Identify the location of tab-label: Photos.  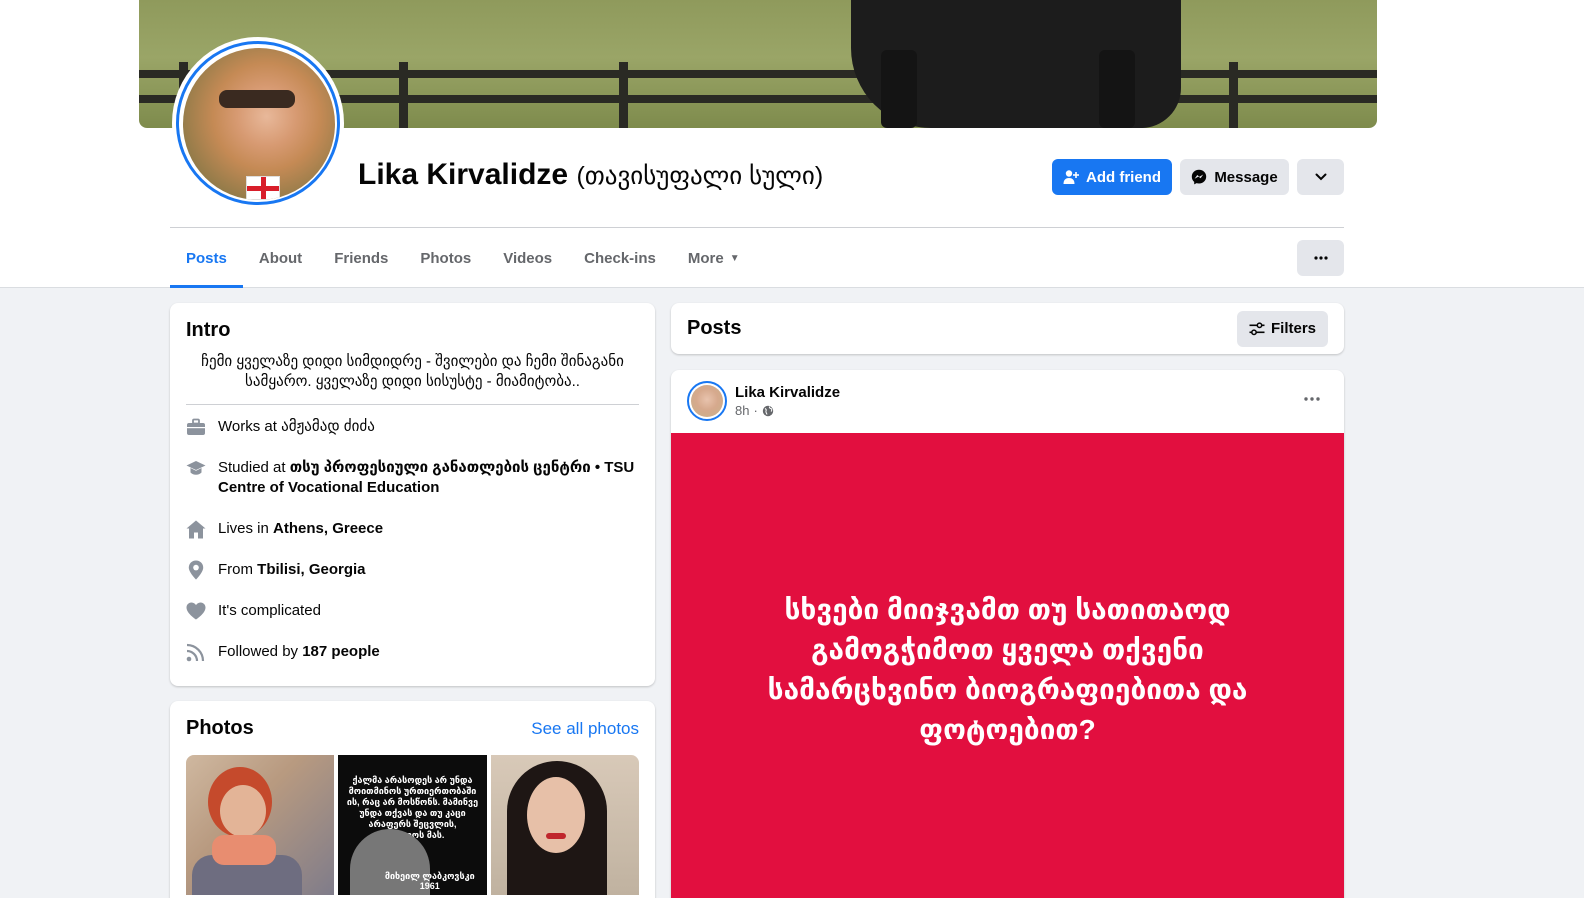
(446, 258).